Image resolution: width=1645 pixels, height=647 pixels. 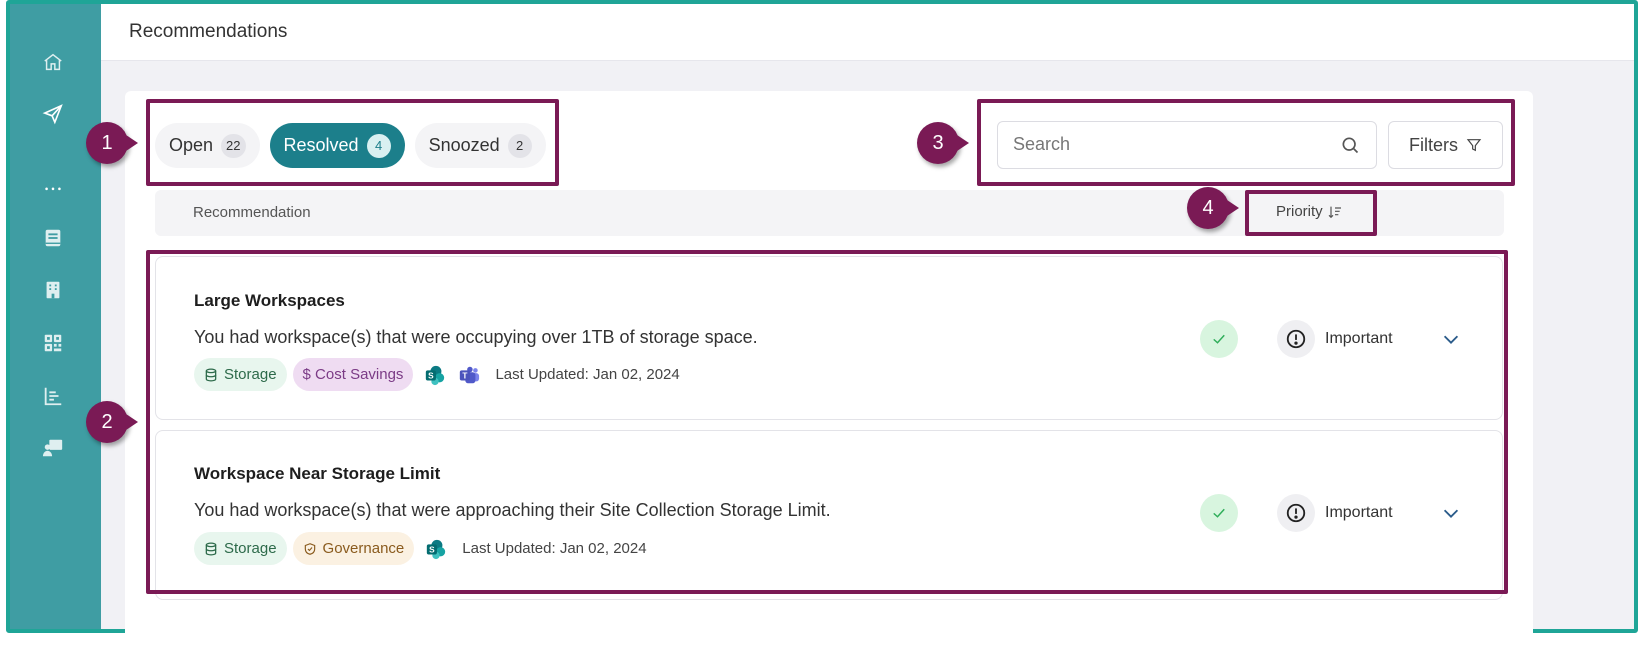 I want to click on building-icon, so click(x=53, y=290).